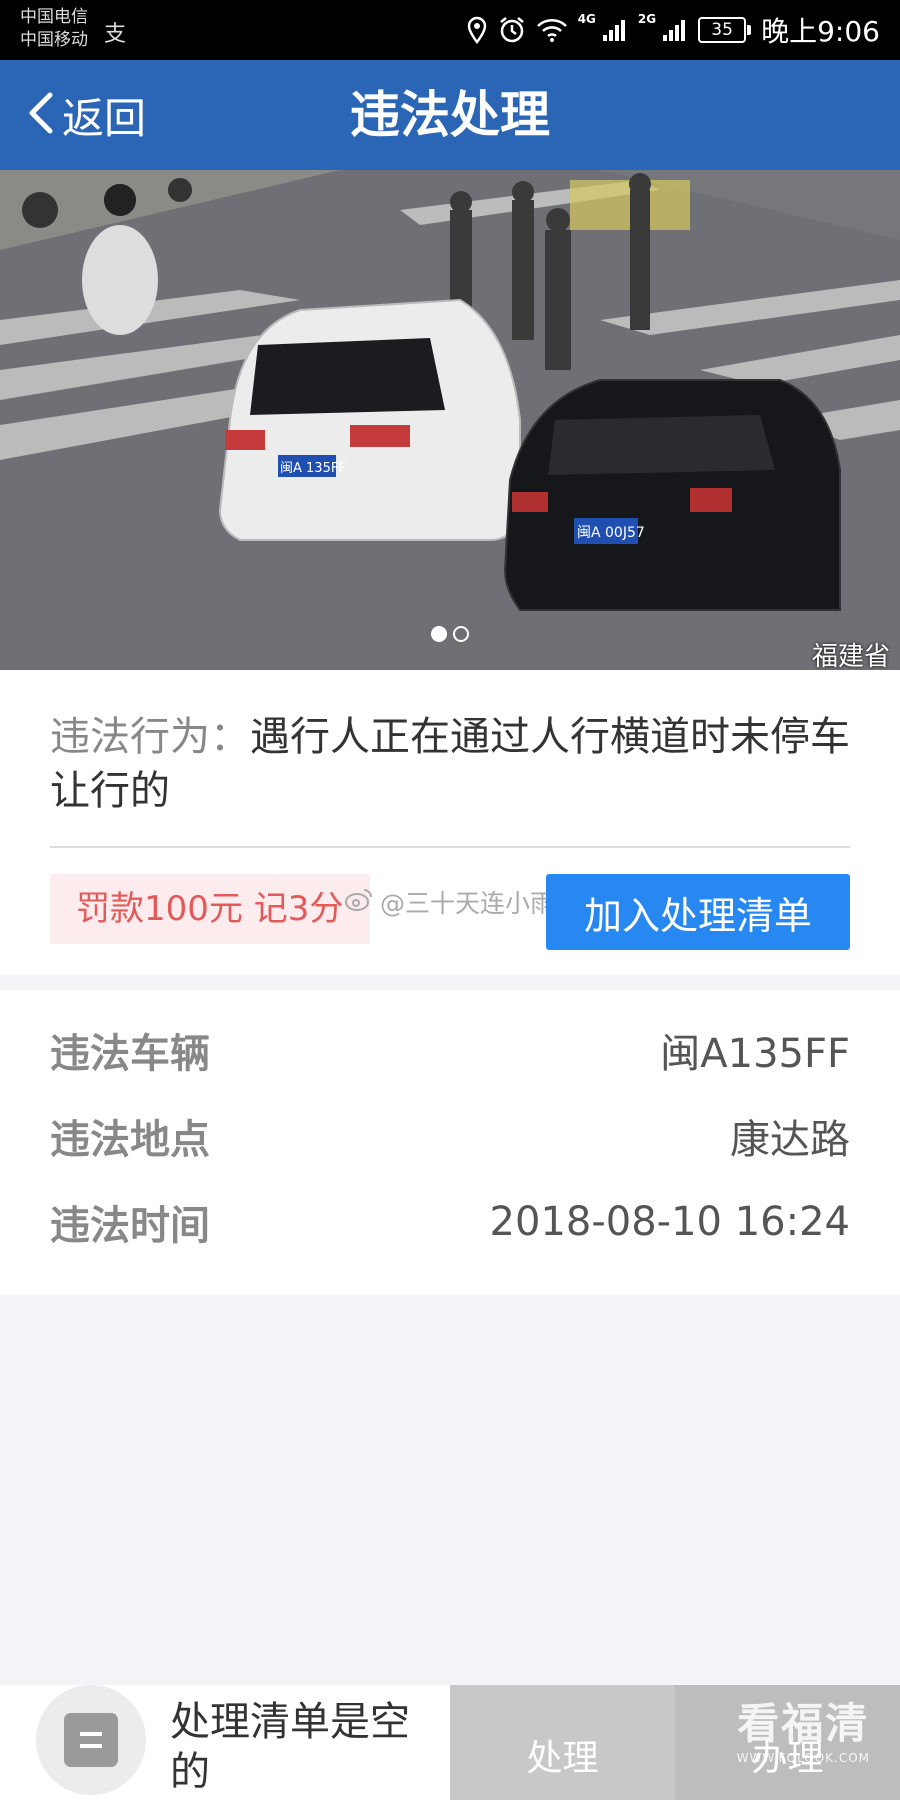 The width and height of the screenshot is (900, 1800). What do you see at coordinates (552, 30) in the screenshot?
I see `wifi-icon` at bounding box center [552, 30].